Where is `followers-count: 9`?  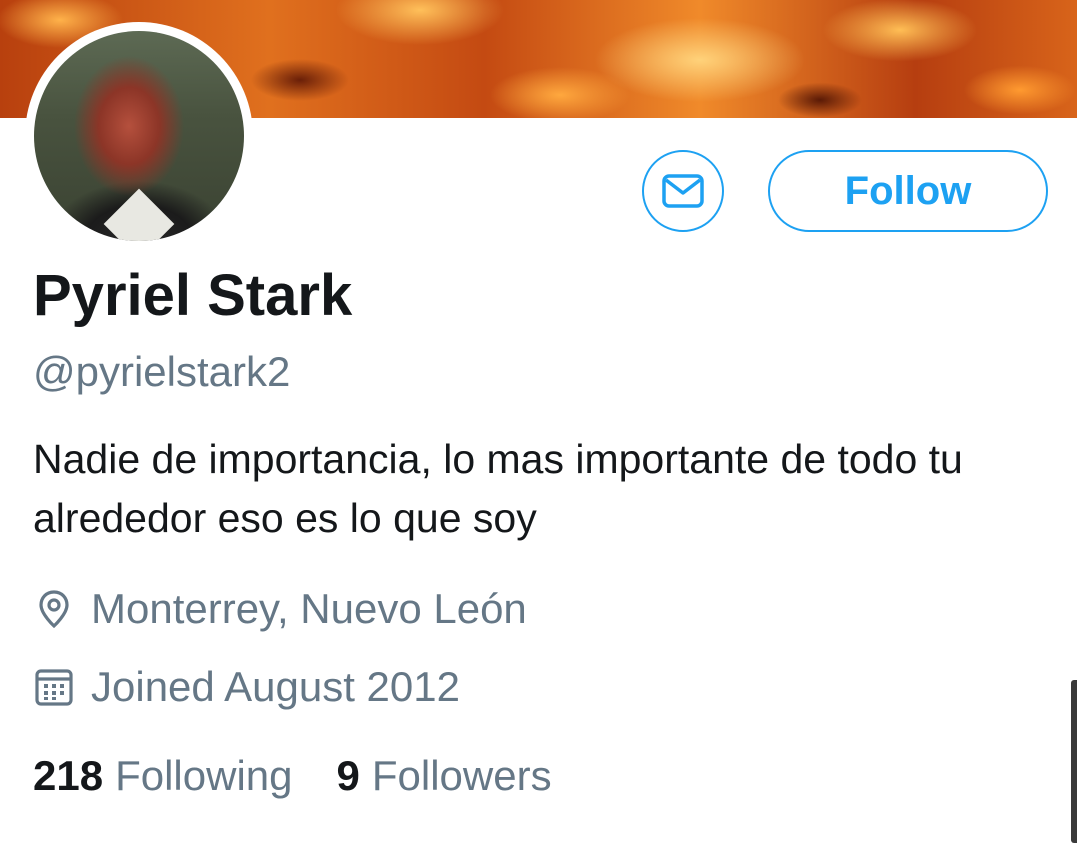 followers-count: 9 is located at coordinates (348, 775).